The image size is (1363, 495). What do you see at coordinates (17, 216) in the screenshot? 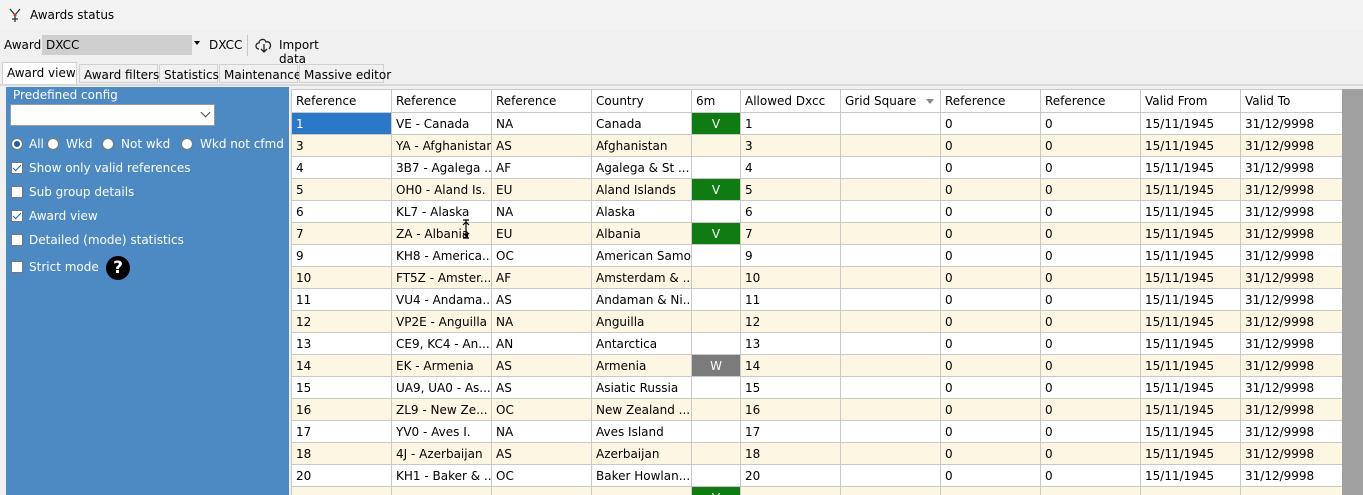
I see `award-view-checkbox` at bounding box center [17, 216].